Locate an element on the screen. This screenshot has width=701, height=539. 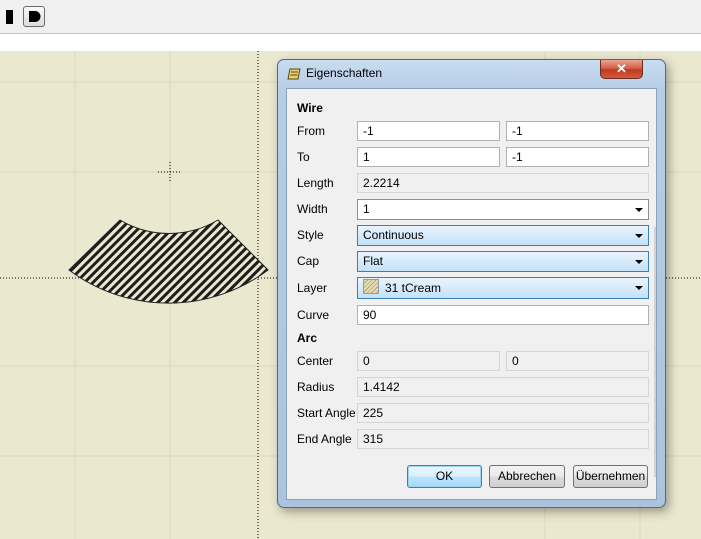
cap-combo: Flat is located at coordinates (503, 261).